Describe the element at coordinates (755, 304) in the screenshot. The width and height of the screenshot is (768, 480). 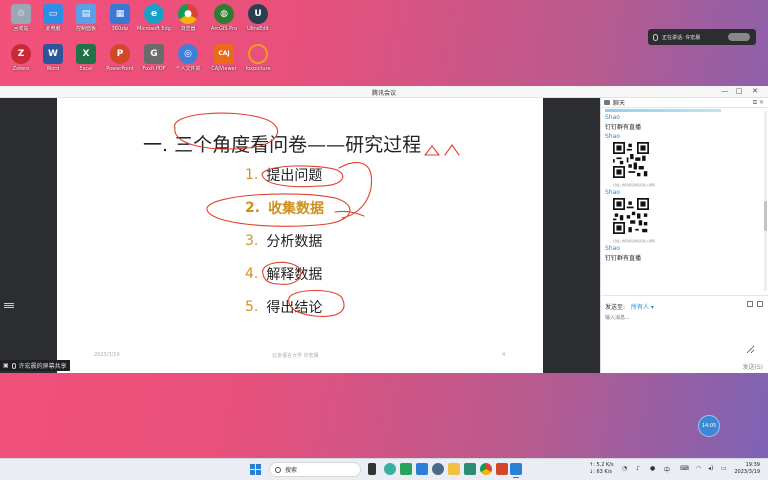
I see `chat-tools` at that location.